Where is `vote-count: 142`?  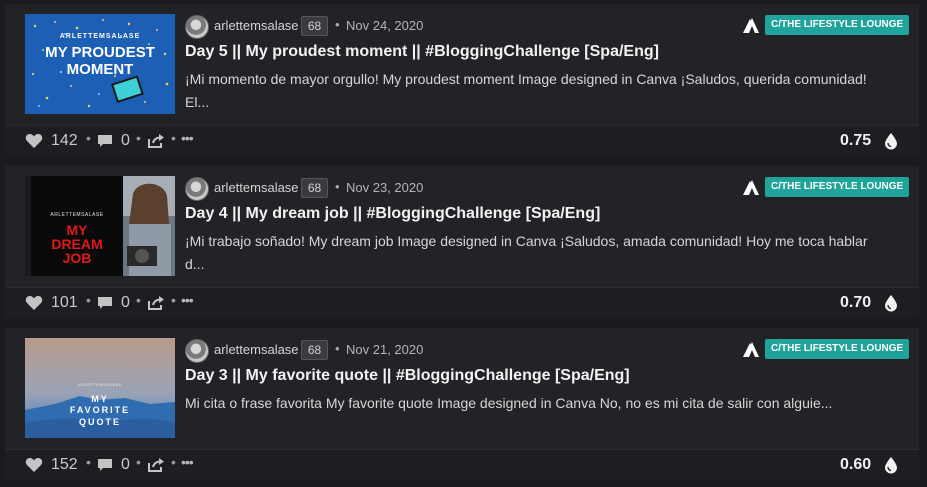
vote-count: 142 is located at coordinates (64, 141).